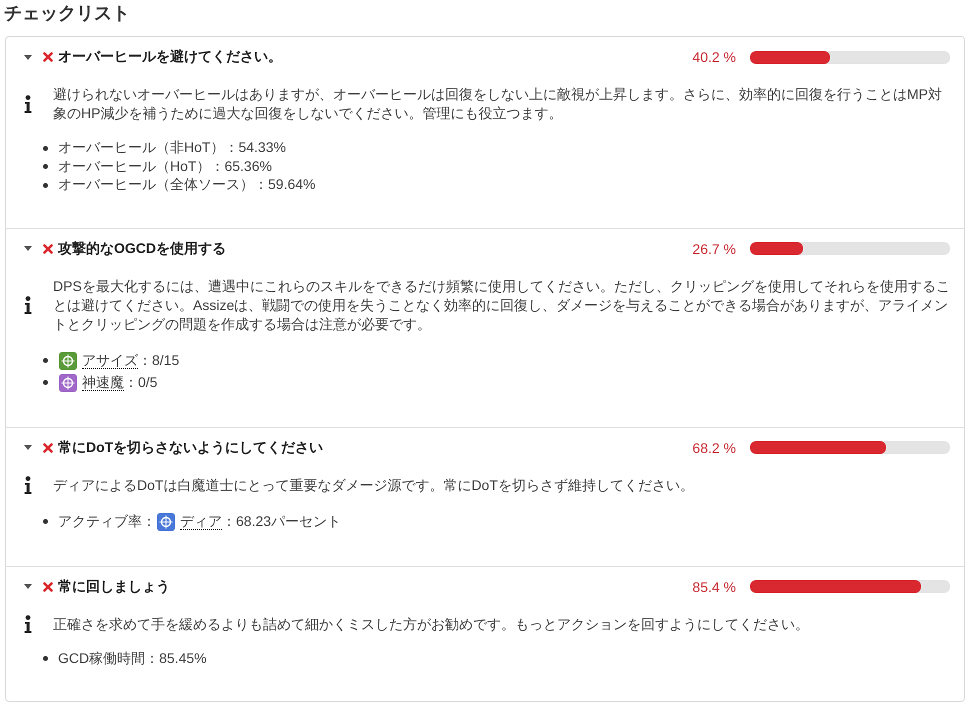 The height and width of the screenshot is (703, 972). What do you see at coordinates (159, 361) in the screenshot?
I see `requirement-text: ：8/15` at bounding box center [159, 361].